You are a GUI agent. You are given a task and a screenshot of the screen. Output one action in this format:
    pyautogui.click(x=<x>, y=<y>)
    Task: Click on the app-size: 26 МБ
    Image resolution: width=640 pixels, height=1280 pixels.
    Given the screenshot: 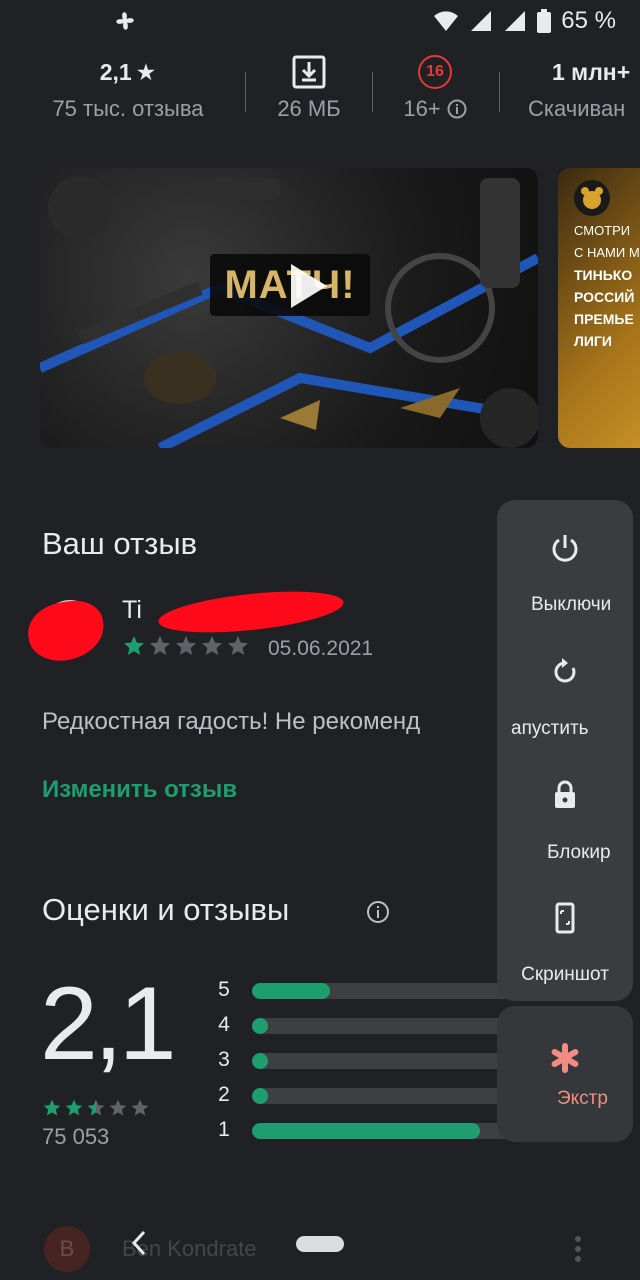 What is the action you would take?
    pyautogui.click(x=309, y=108)
    